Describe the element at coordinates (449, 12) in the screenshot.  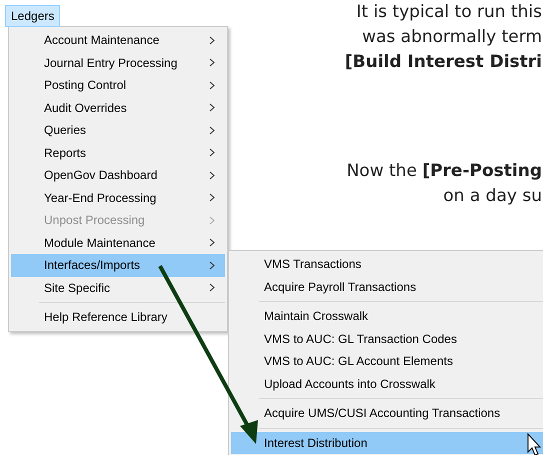
I see `paragraph-line: It is typical to run this` at that location.